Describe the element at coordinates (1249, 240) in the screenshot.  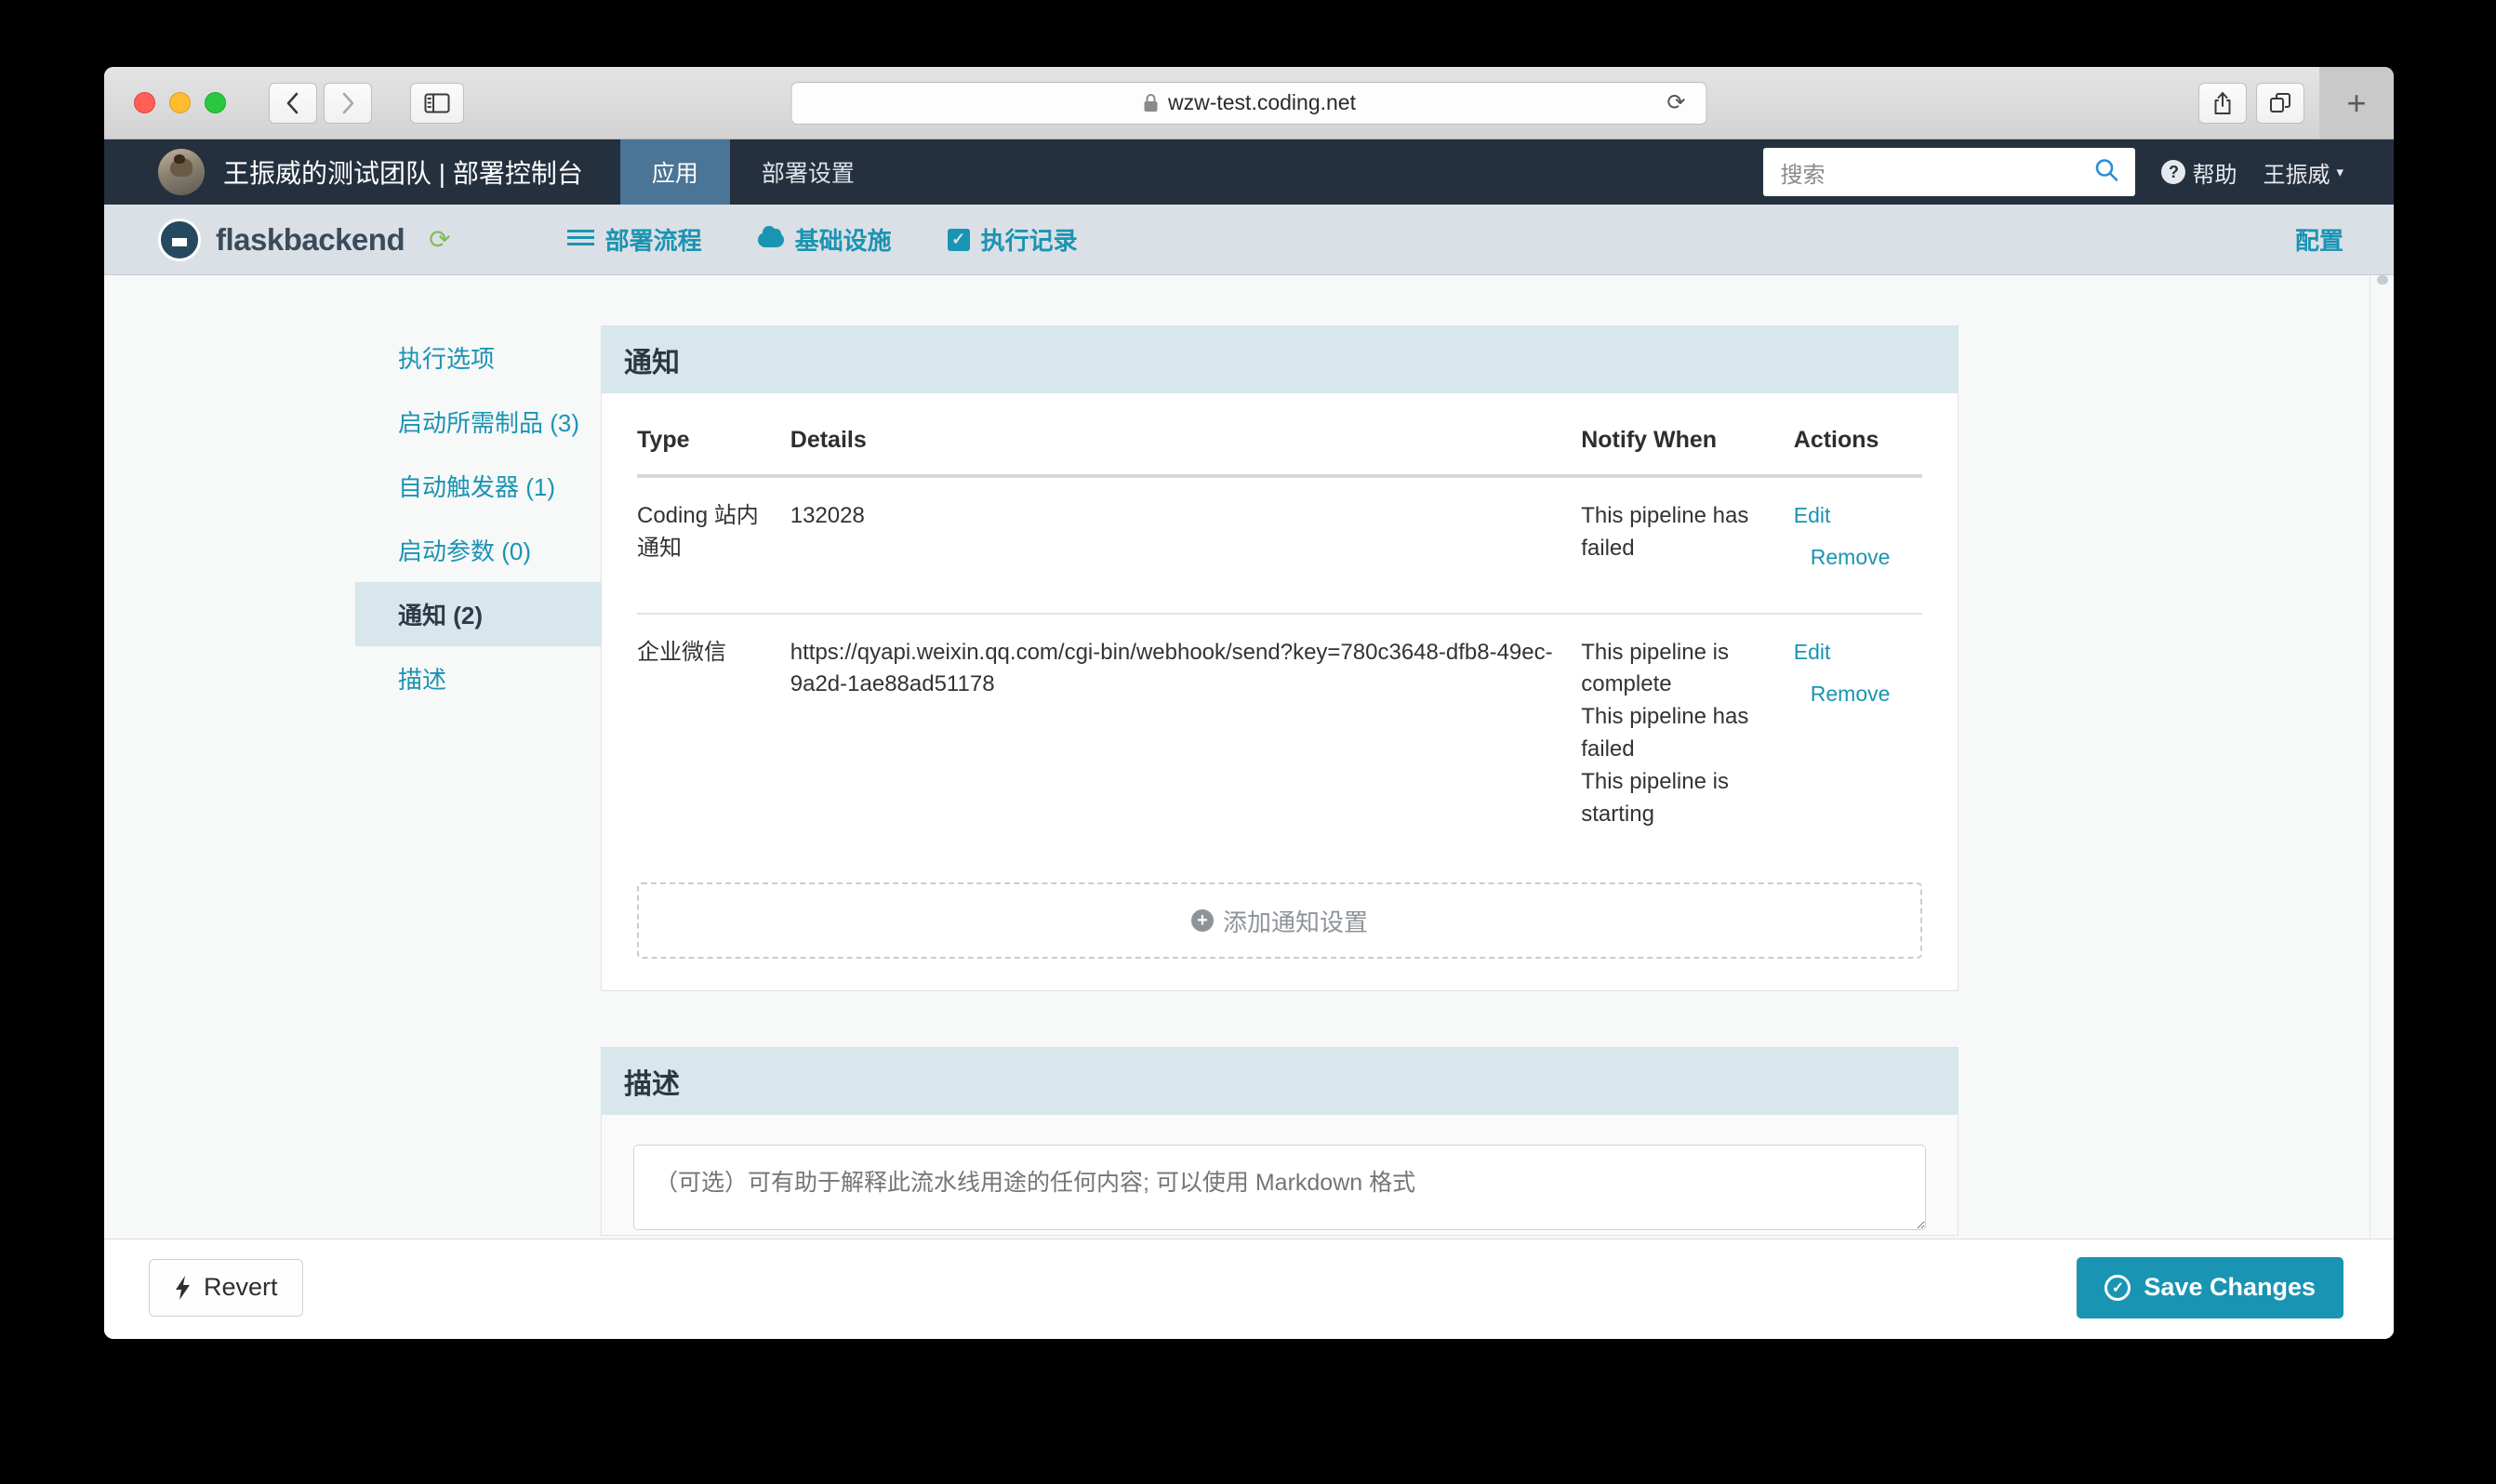
I see `app-bar: flaskbackend ⟳ 部署流程 基础设施 ✓ 执行记录 配置` at that location.